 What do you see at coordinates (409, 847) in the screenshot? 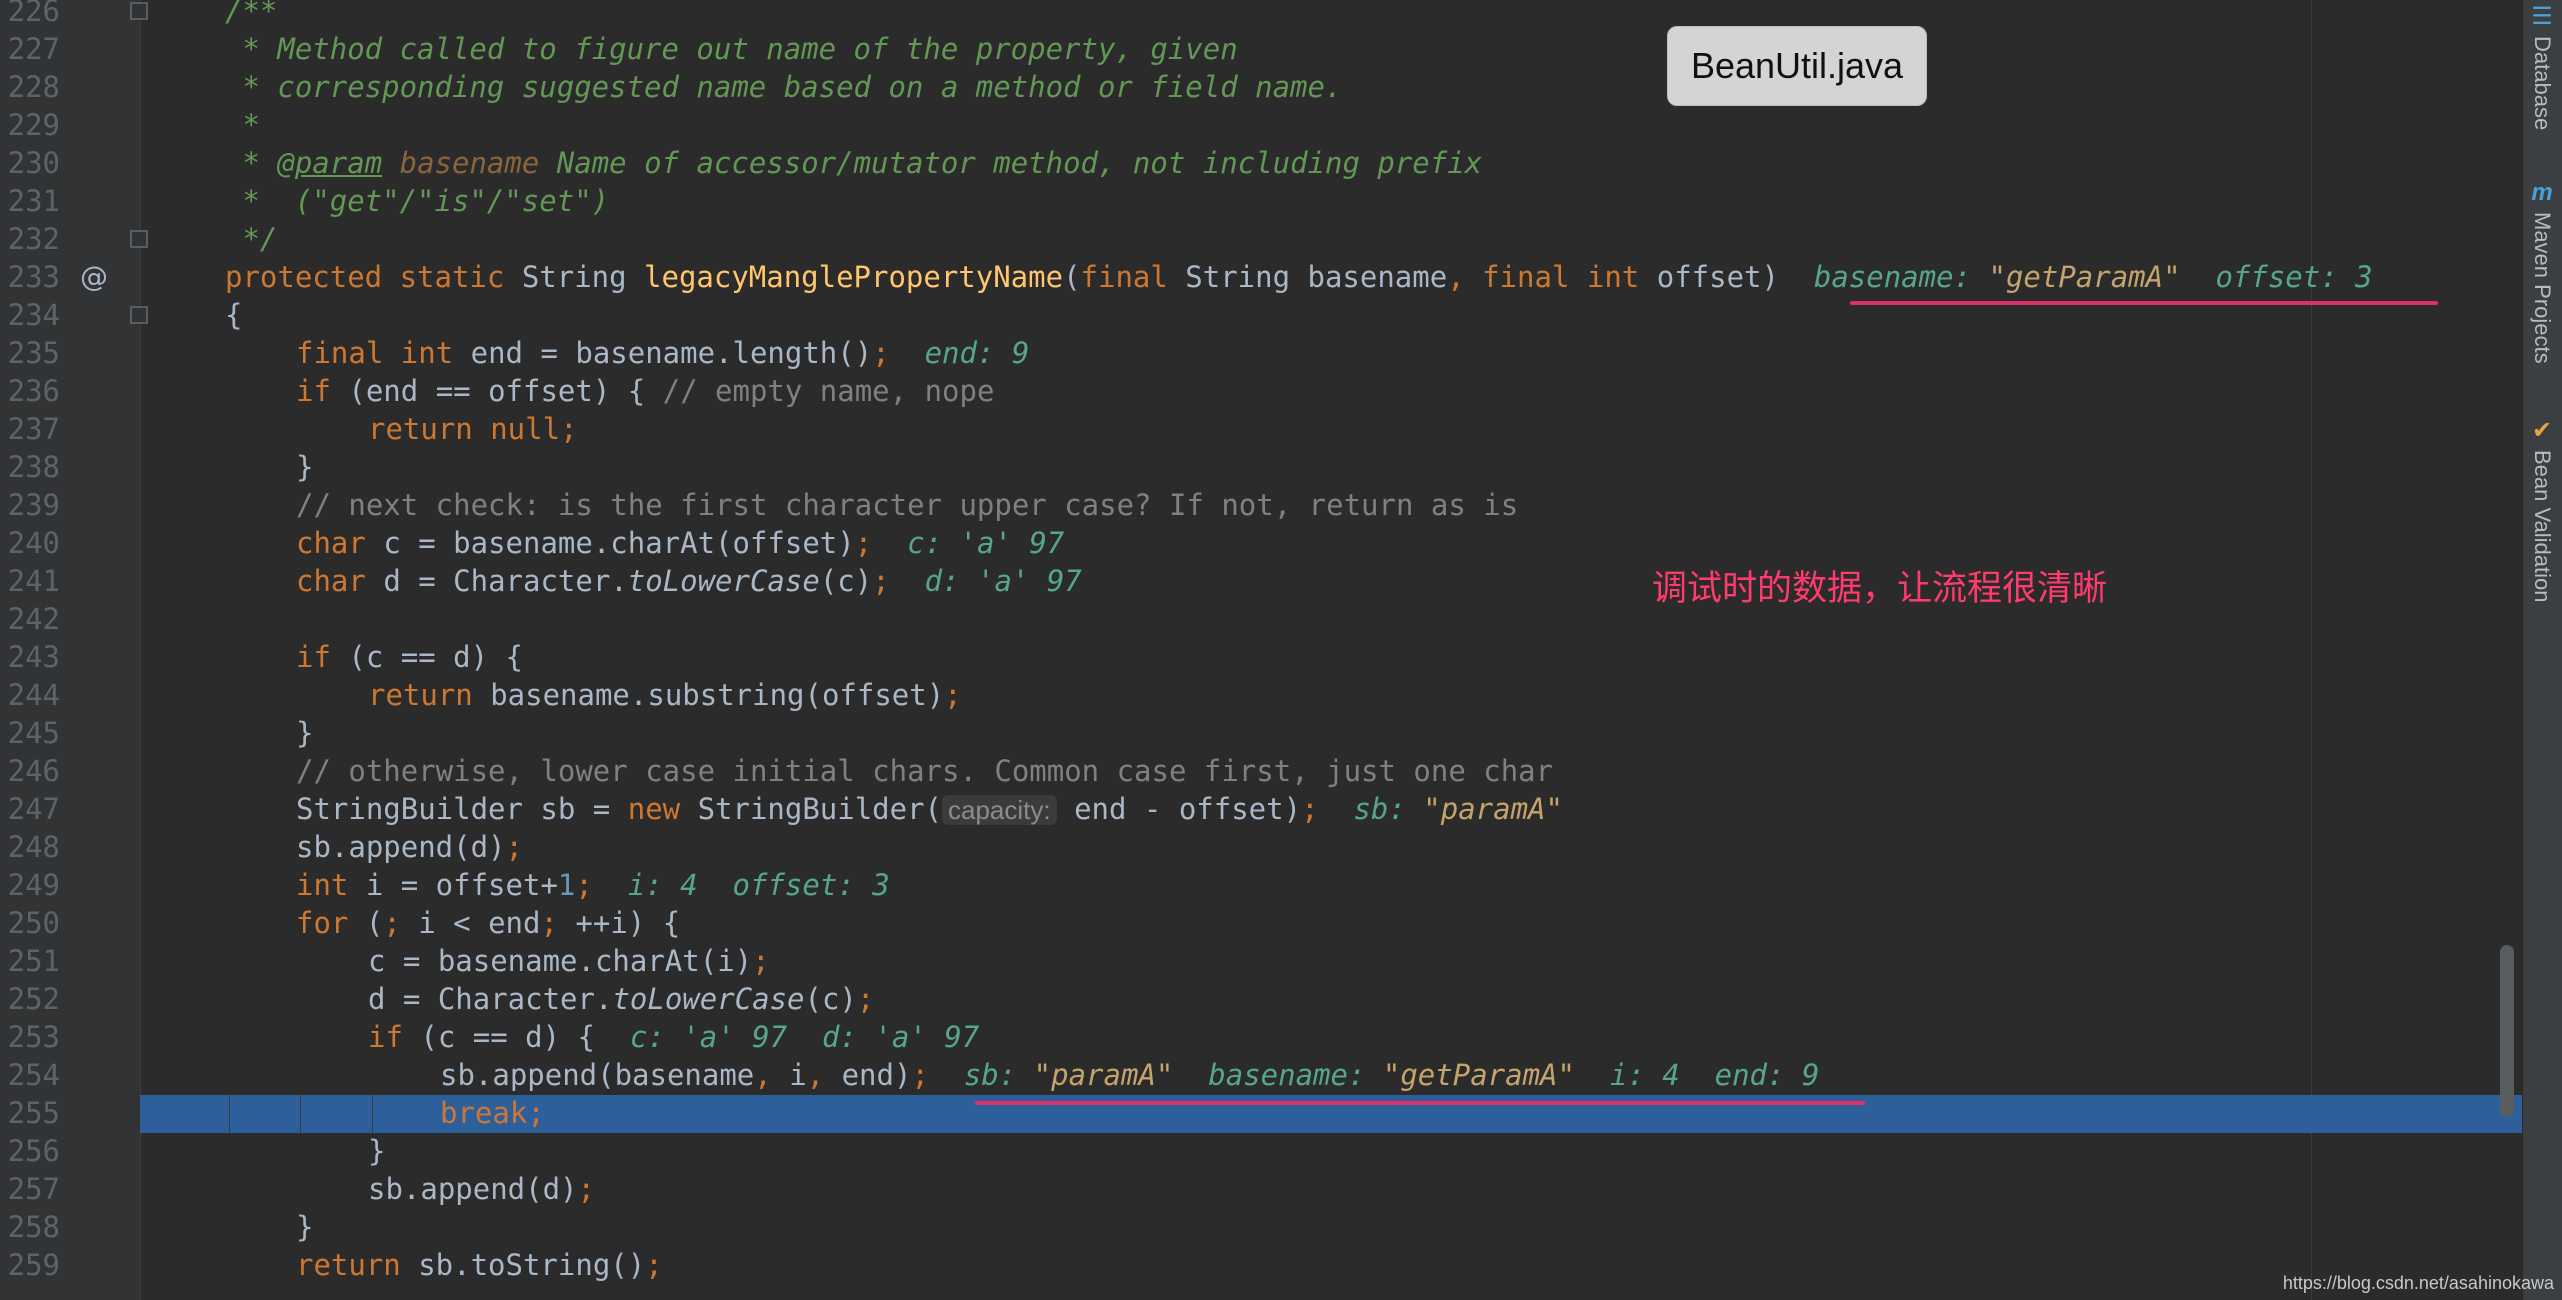
I see `code-line-248: sb.append(d);` at bounding box center [409, 847].